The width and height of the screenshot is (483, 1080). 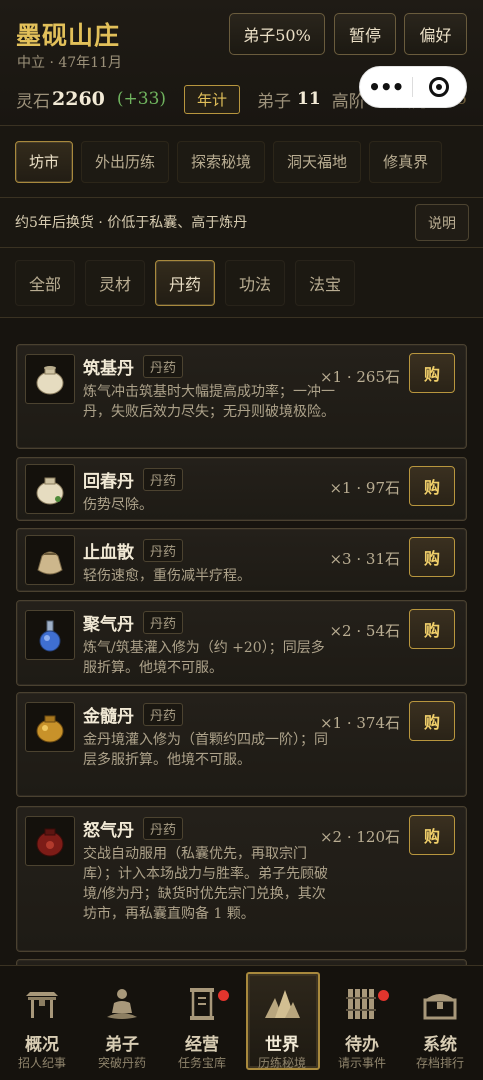 I want to click on list-item: 止血散 丹药 轻伤速愈，重伤减半疗程。 ×3 · 31石 购, so click(x=241, y=560).